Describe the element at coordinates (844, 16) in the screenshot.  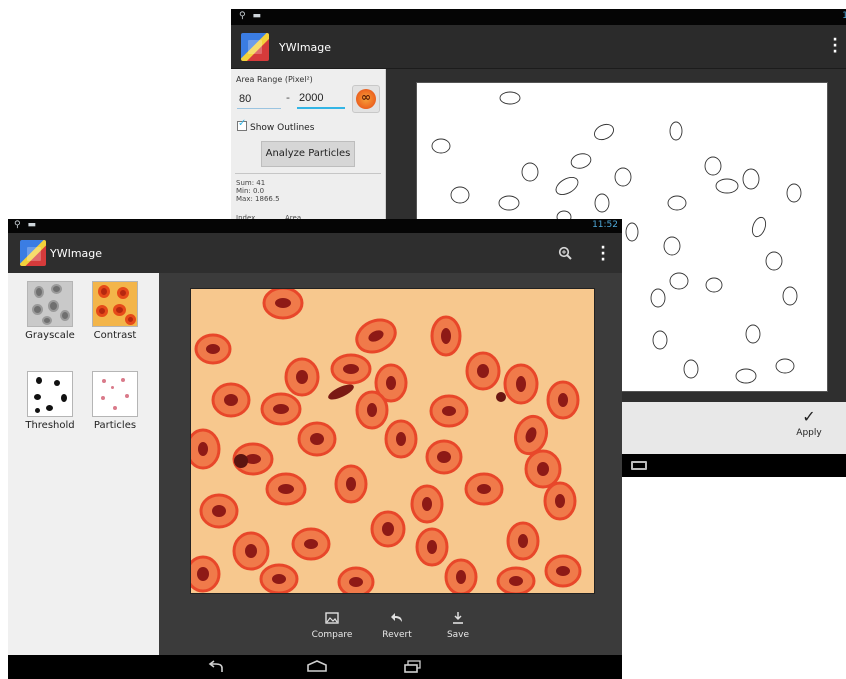
I see `status-time: 1` at that location.